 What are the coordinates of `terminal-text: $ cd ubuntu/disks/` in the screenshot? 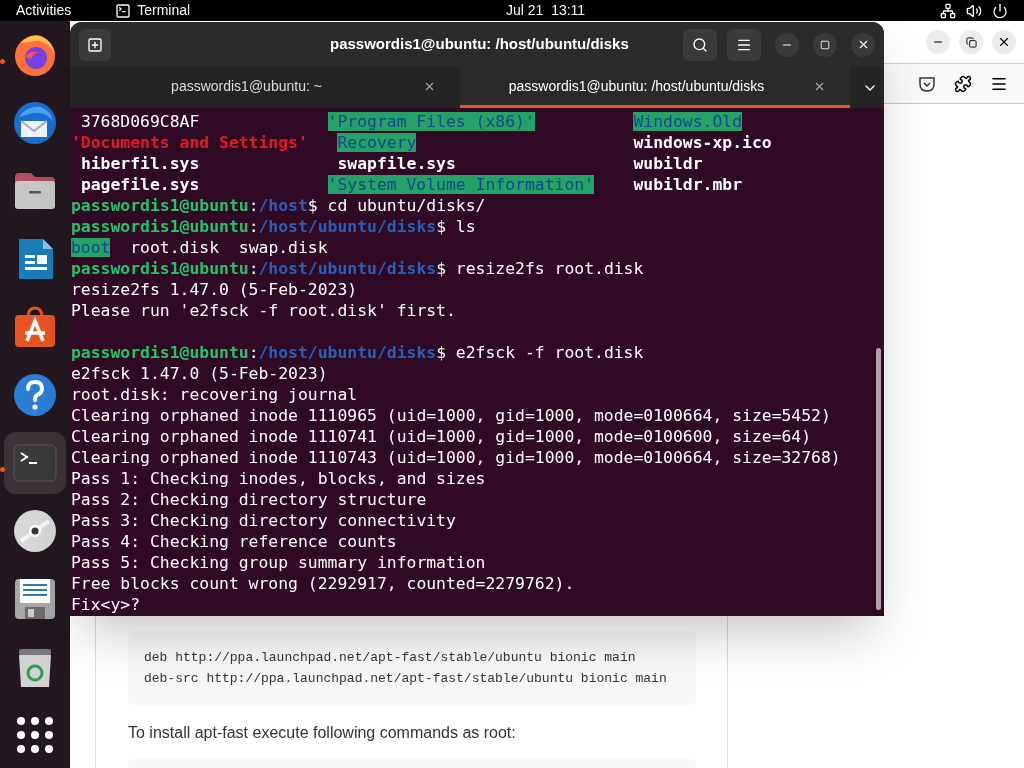 It's located at (396, 205).